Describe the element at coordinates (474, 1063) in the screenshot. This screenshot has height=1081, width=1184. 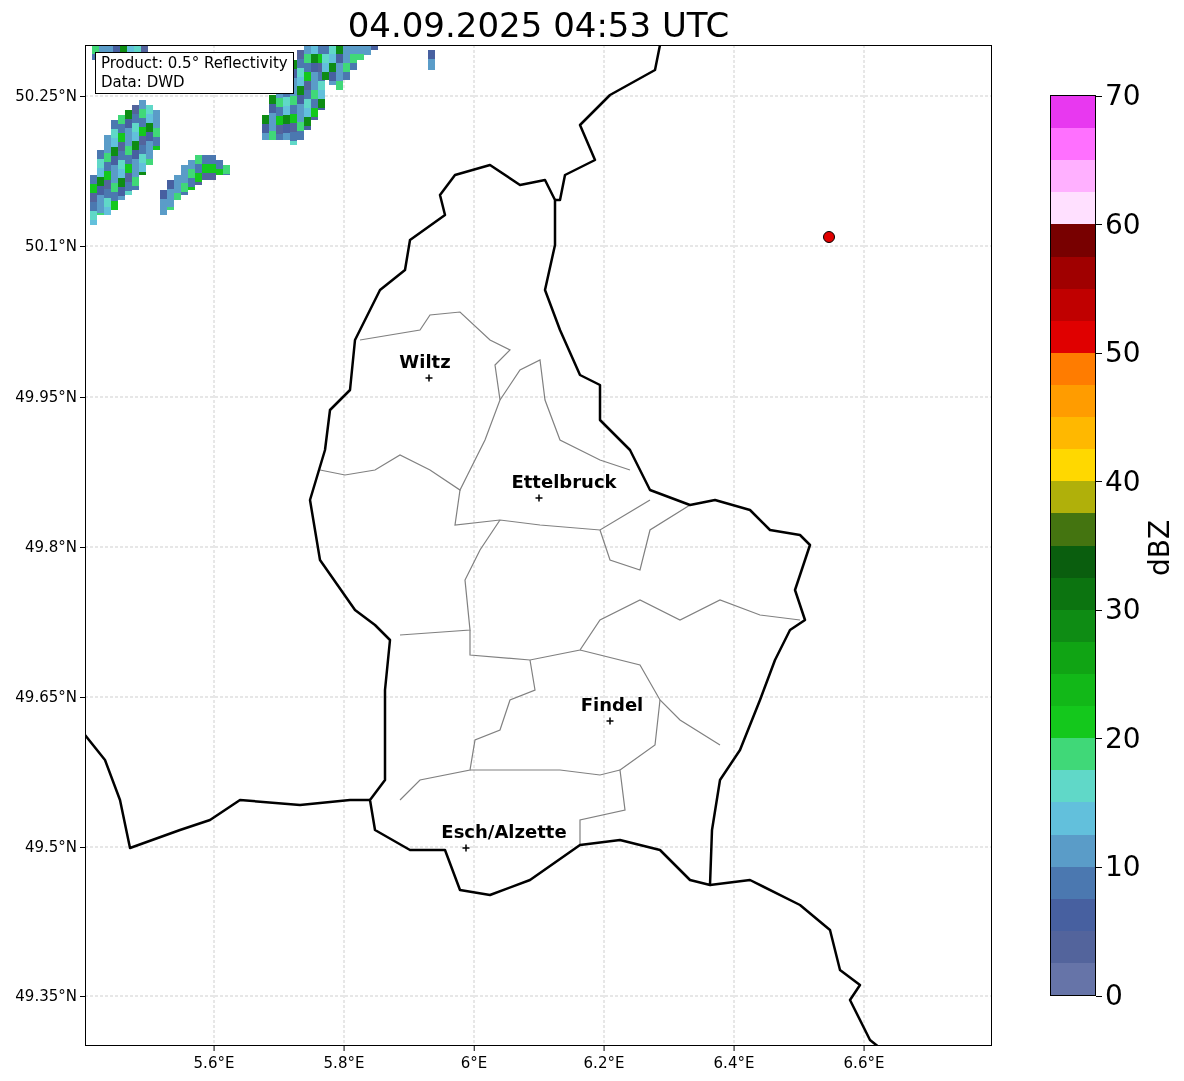
I see `axis-tick-label: 6°E` at that location.